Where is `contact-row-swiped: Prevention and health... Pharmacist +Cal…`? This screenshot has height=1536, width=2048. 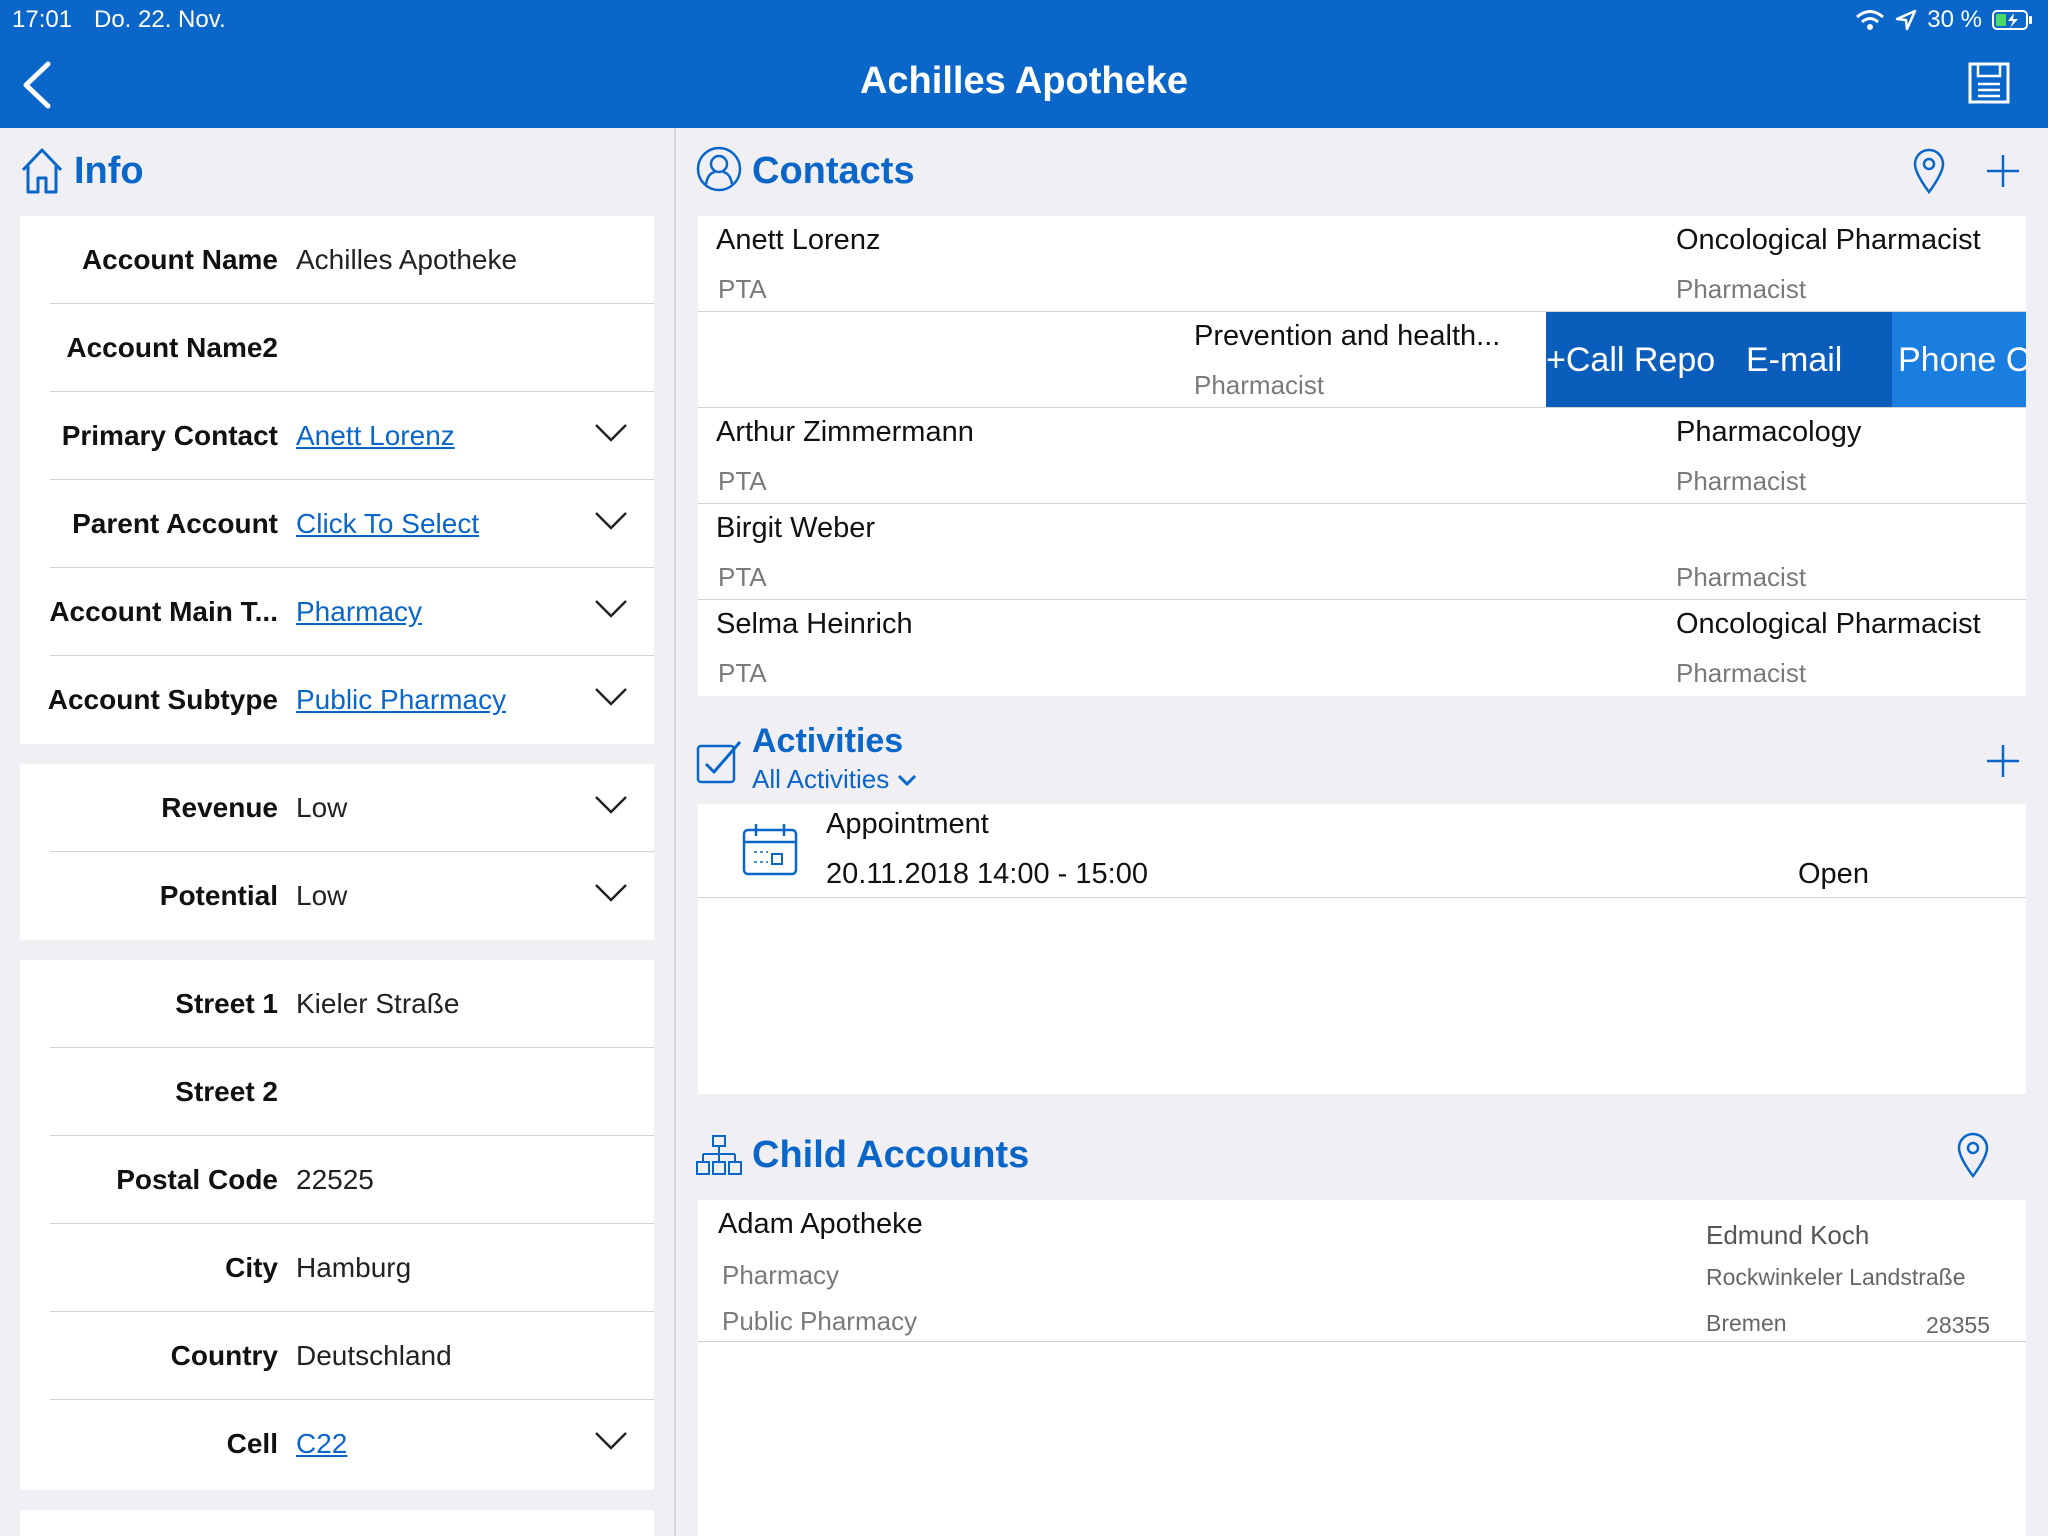 contact-row-swiped: Prevention and health... Pharmacist +Cal… is located at coordinates (1362, 360).